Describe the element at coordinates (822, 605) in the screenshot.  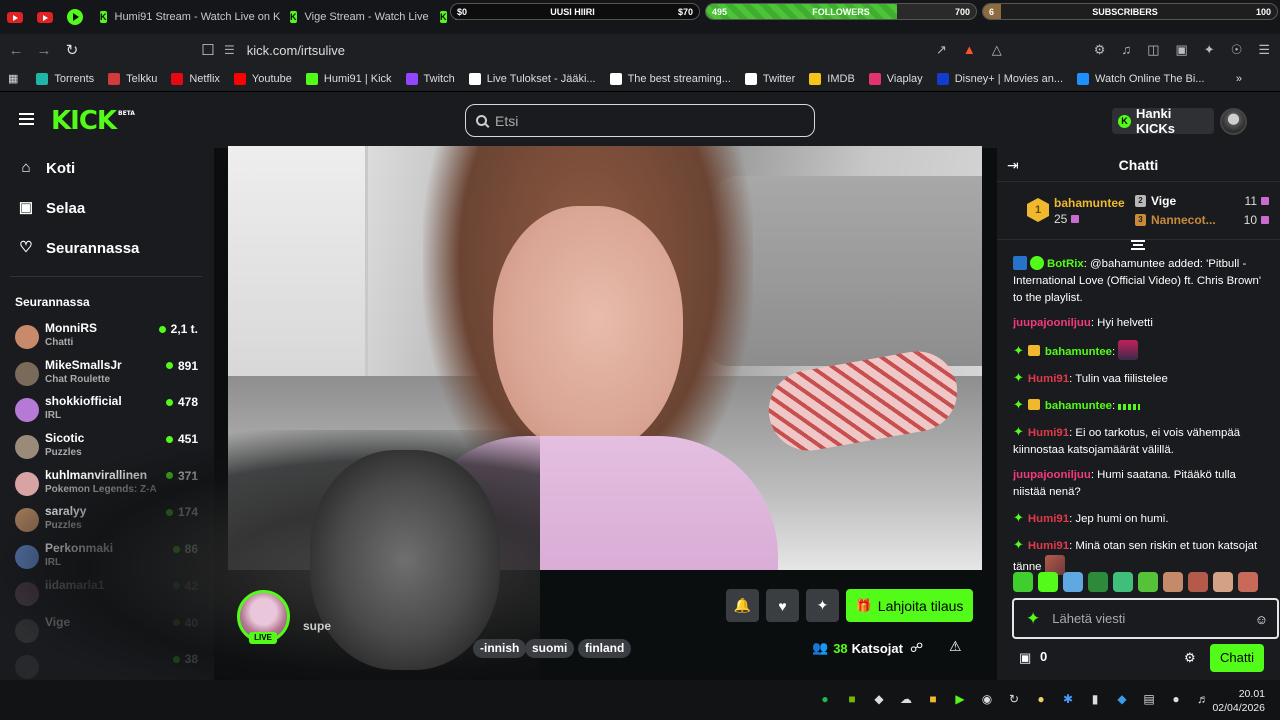
I see `sparkle-button: ✦` at that location.